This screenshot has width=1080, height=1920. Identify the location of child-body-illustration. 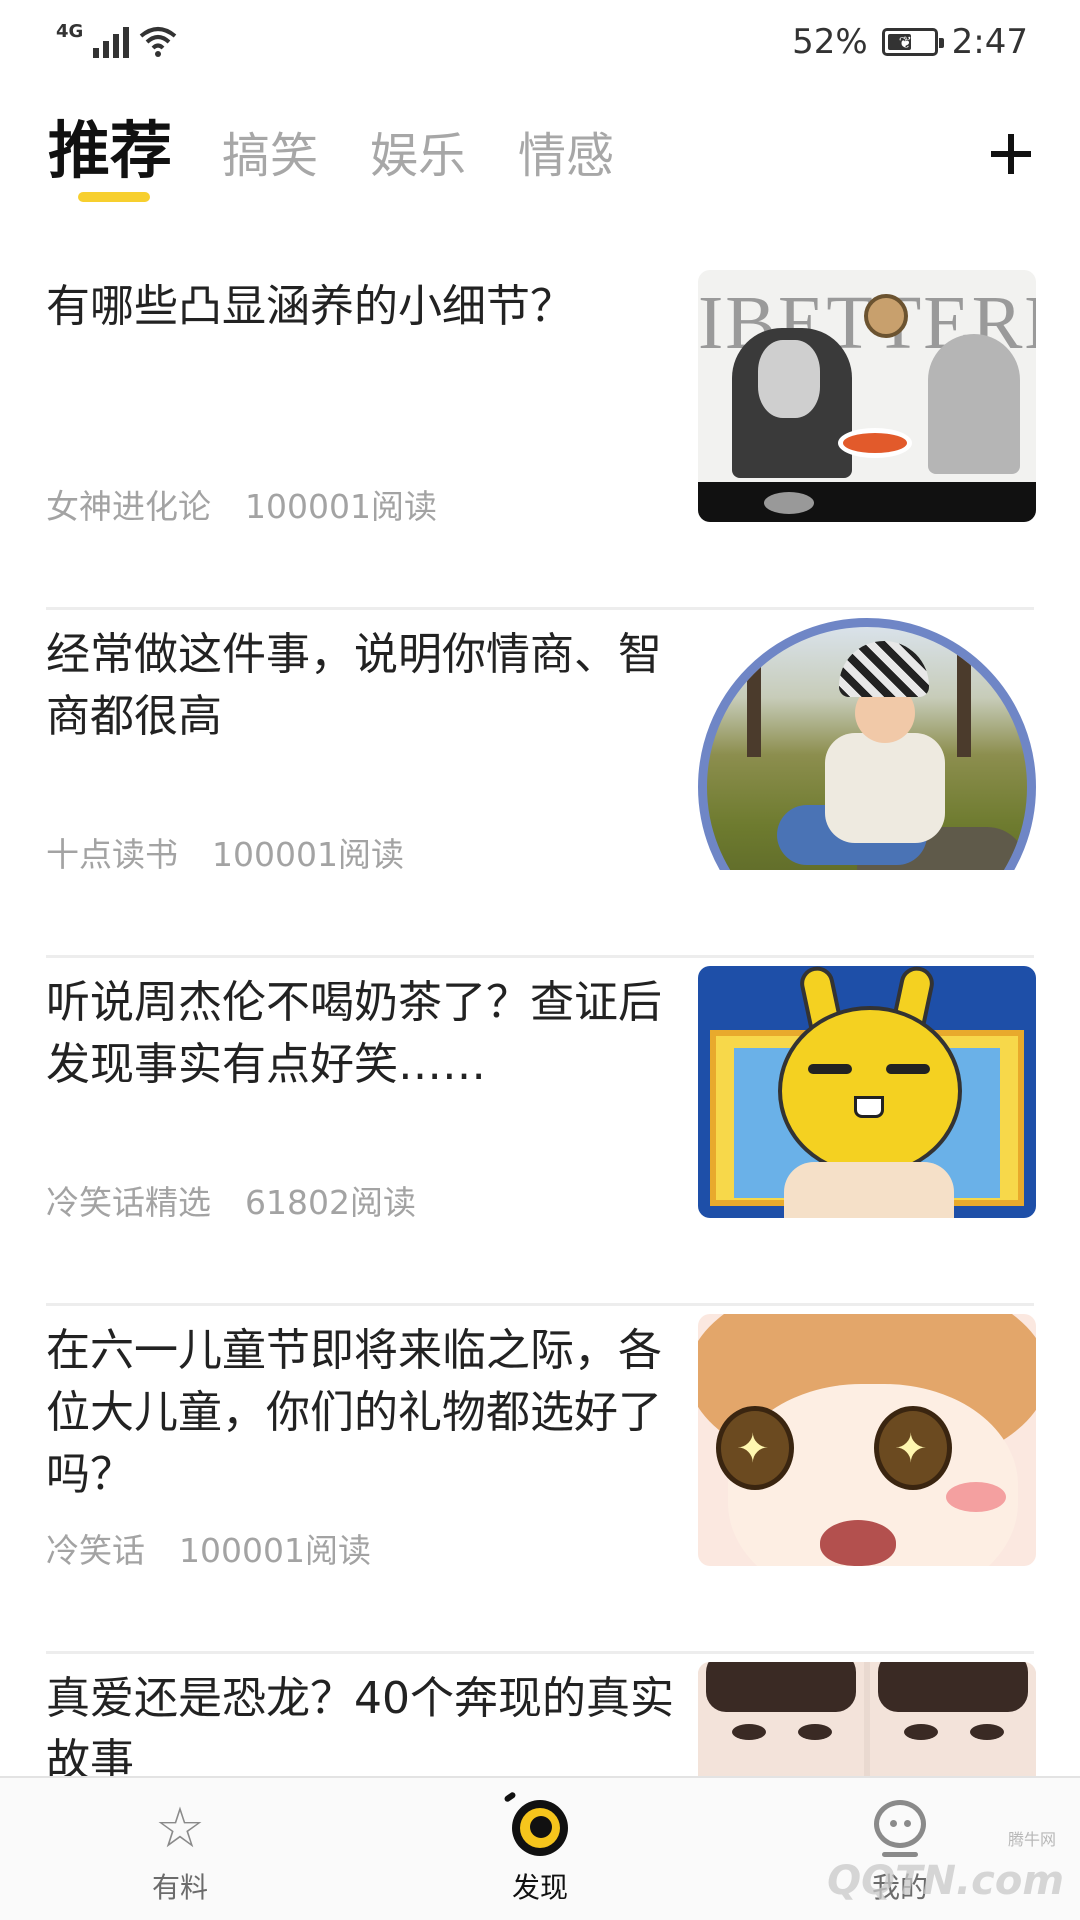
(885, 788).